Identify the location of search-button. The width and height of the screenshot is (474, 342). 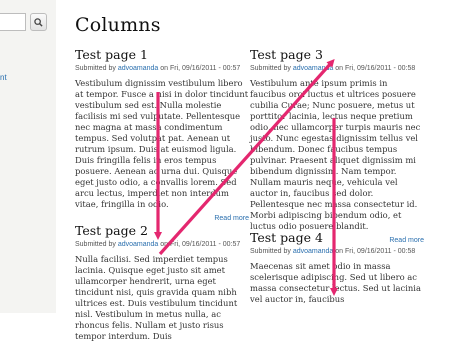
(38, 22).